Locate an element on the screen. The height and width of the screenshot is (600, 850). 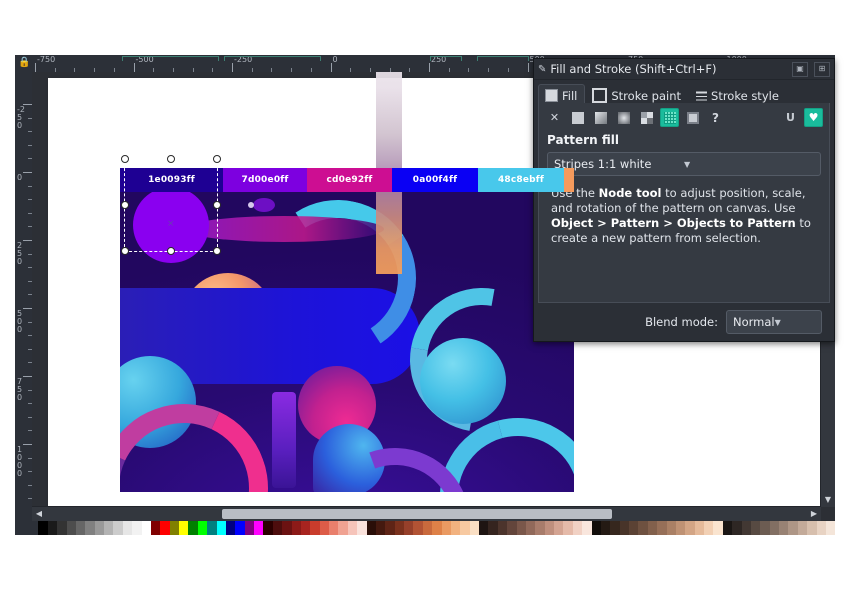
fill-type-toolbar: ✕ ? U ♥ is located at coordinates (684, 117).